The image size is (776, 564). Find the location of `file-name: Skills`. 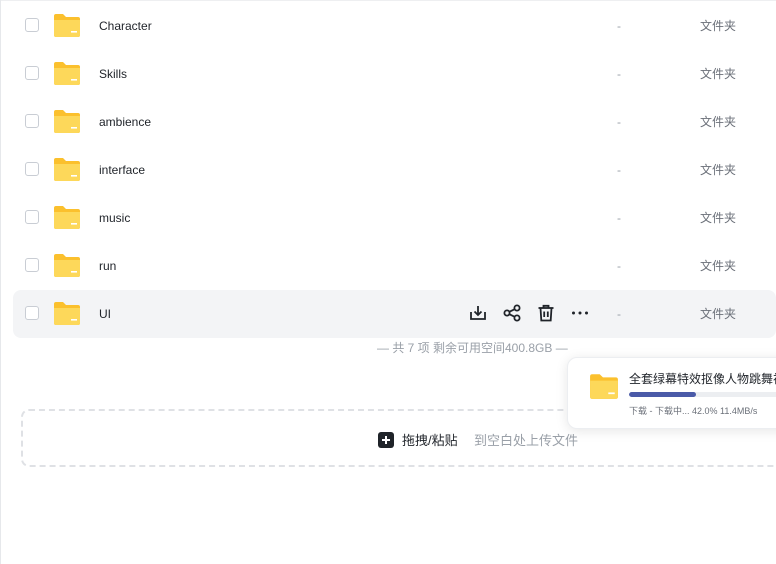

file-name: Skills is located at coordinates (113, 74).